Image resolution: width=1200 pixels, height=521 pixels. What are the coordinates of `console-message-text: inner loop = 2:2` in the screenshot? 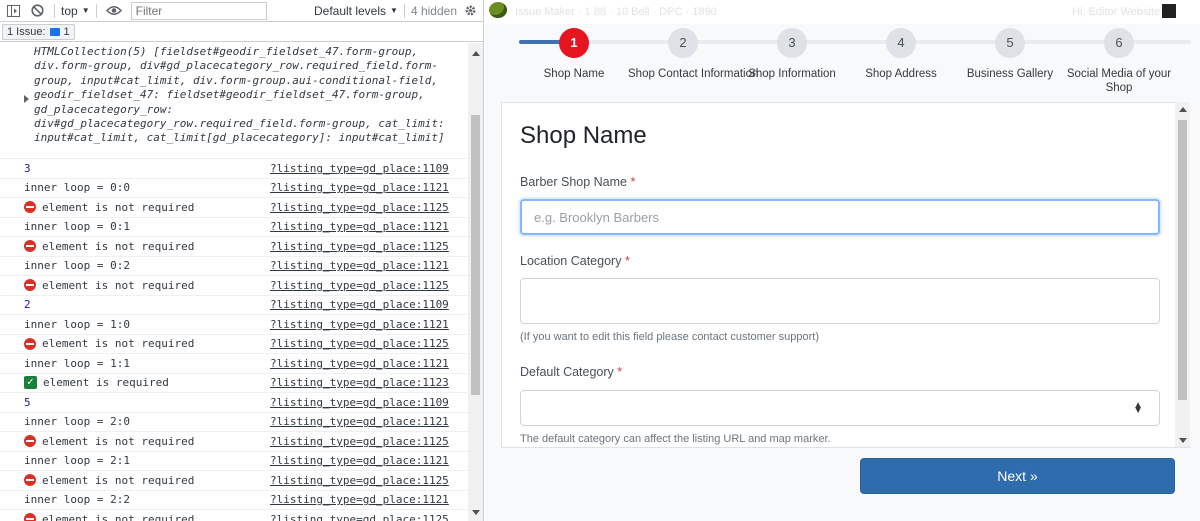 It's located at (77, 500).